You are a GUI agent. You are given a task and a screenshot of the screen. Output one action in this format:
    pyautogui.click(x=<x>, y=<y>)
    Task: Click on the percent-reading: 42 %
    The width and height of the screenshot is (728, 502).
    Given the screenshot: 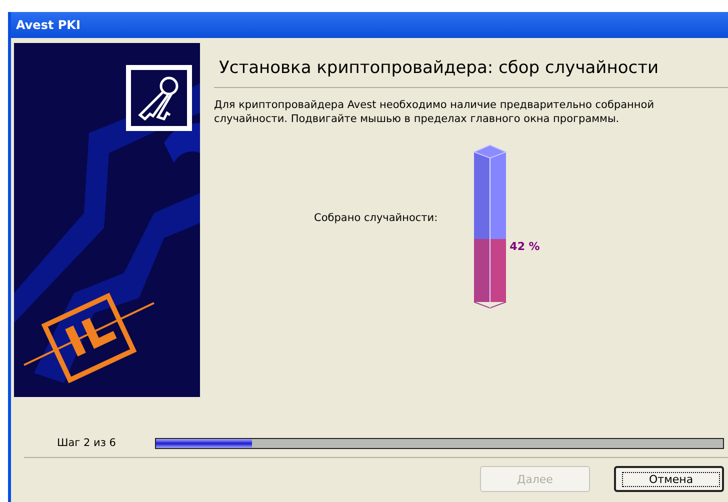 What is the action you would take?
    pyautogui.click(x=525, y=246)
    